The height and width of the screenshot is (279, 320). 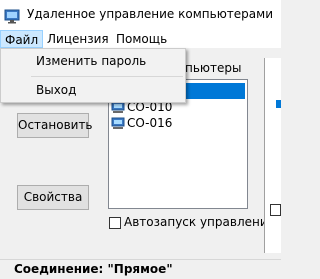 I want to click on menu-item-label: Выход, so click(x=56, y=90).